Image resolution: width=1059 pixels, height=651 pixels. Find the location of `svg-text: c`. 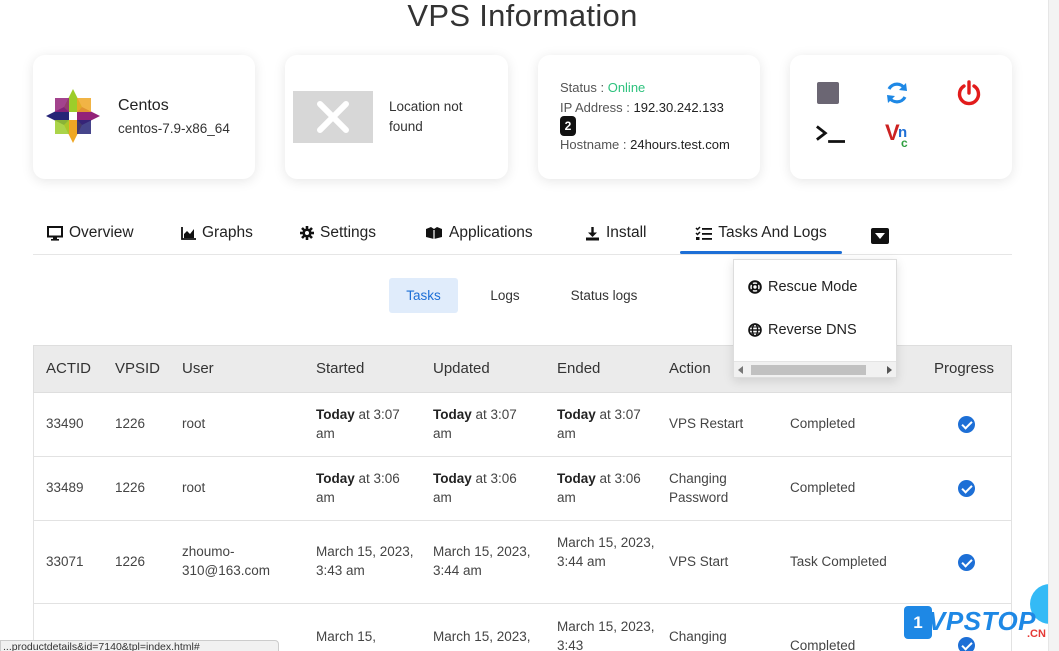

svg-text: c is located at coordinates (904, 142).